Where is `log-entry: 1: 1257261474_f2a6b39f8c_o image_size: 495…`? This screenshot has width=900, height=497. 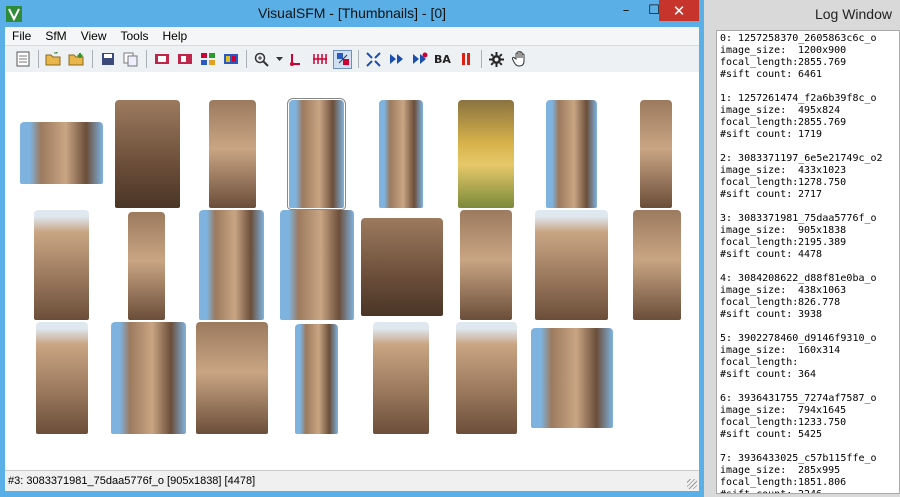 log-entry: 1: 1257261474_f2a6b39f8c_o image_size: 495… is located at coordinates (808, 117).